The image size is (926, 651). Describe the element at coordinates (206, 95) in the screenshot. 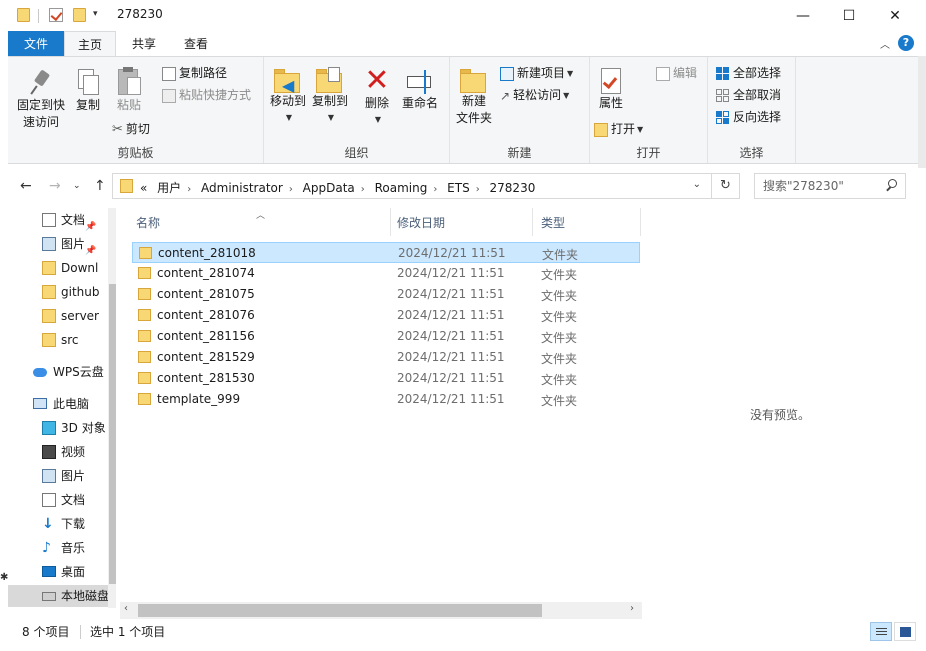

I see `paste-shortcut-button: 粘贴快捷方式` at that location.